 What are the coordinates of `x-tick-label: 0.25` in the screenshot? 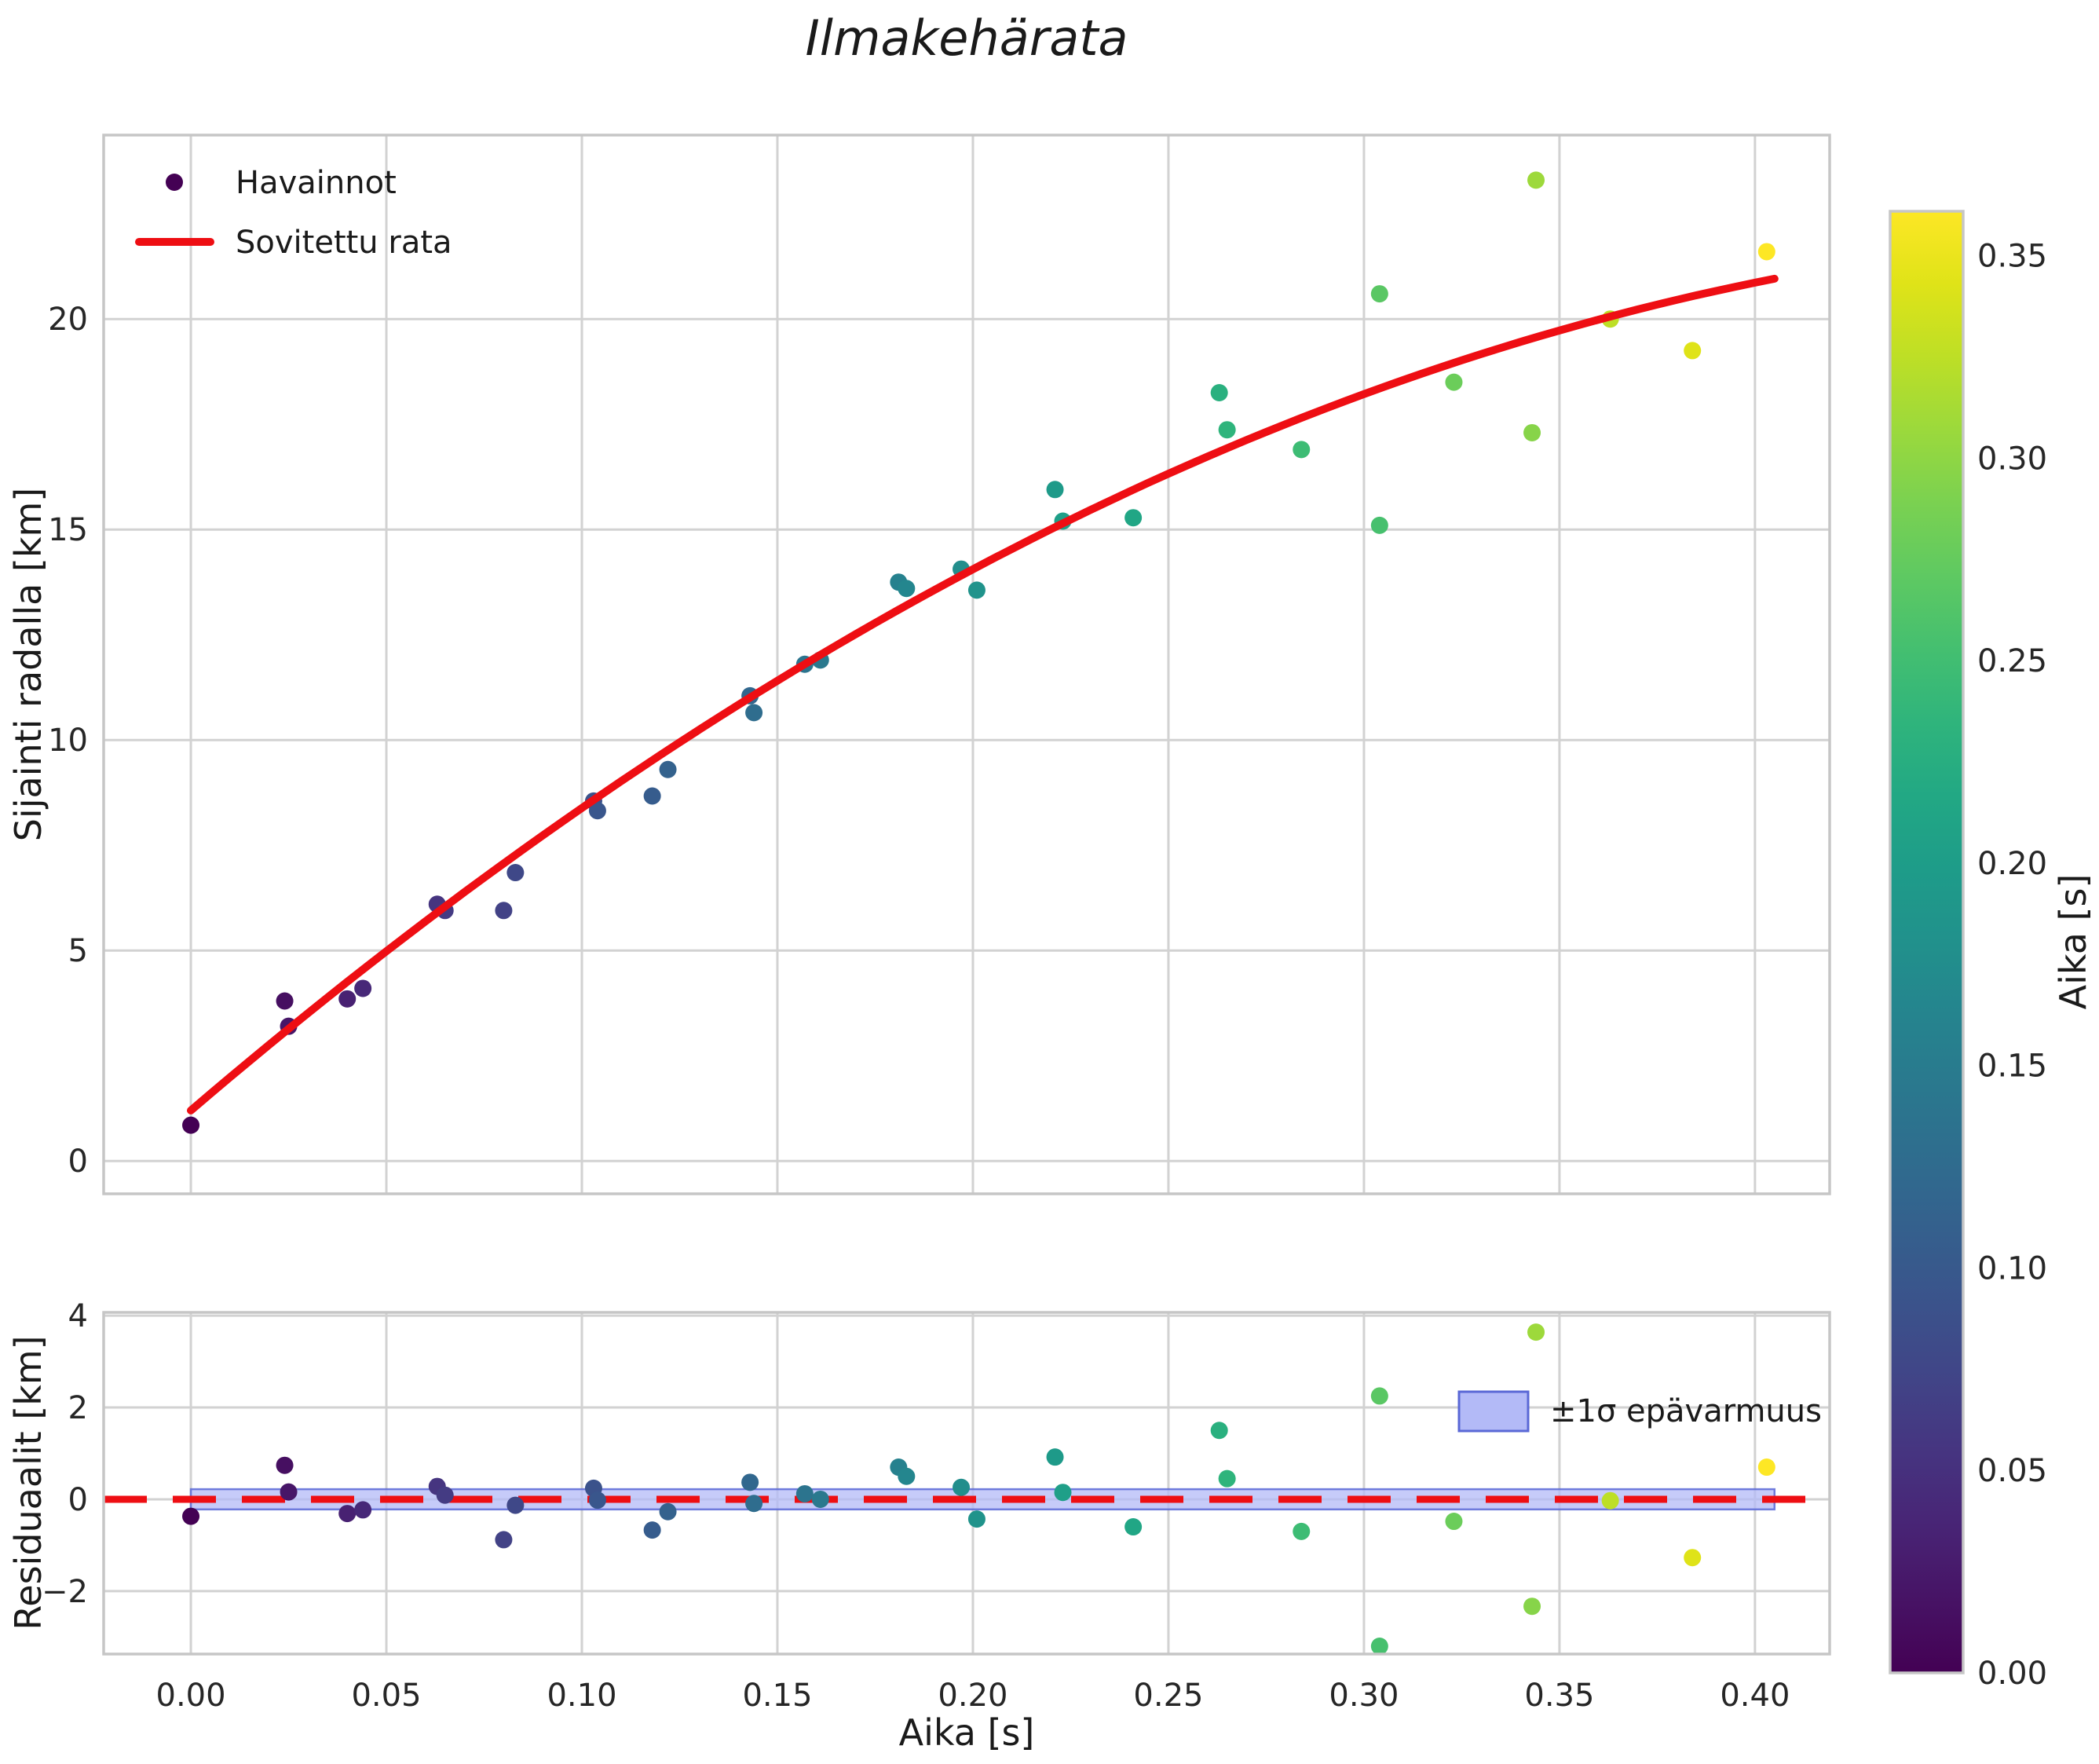 It's located at (1168, 1696).